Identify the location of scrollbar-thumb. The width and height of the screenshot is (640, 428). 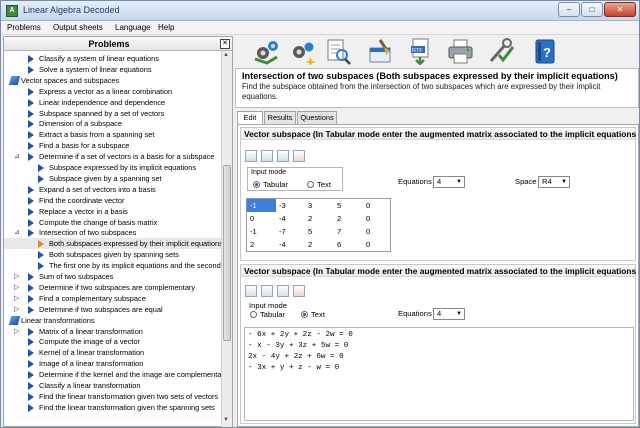
(227, 253).